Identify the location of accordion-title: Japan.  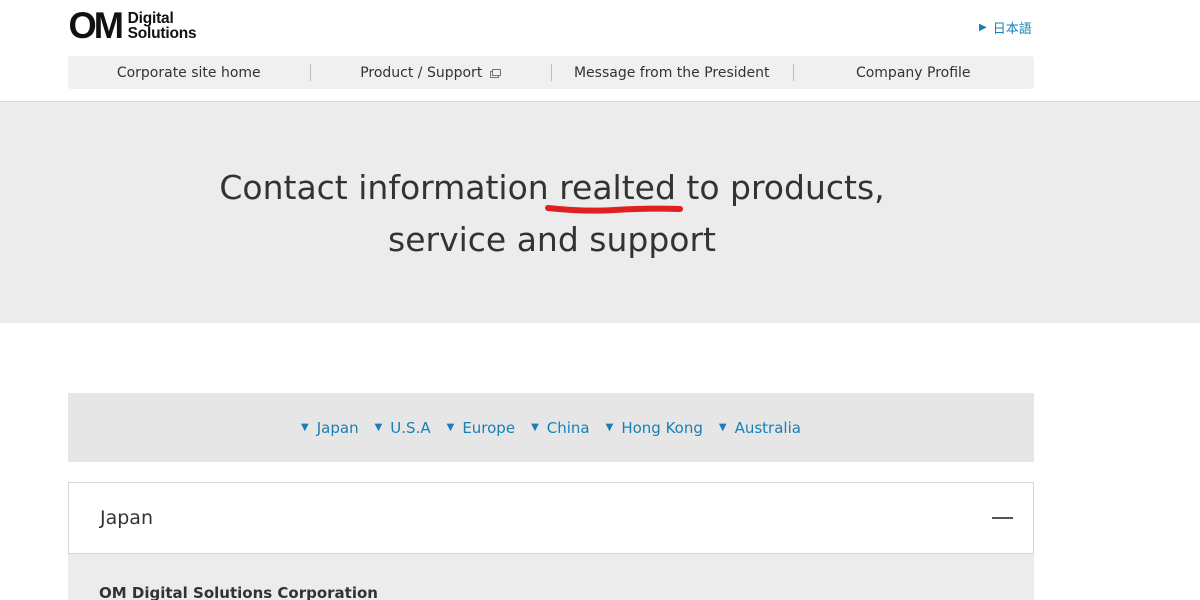
(126, 518).